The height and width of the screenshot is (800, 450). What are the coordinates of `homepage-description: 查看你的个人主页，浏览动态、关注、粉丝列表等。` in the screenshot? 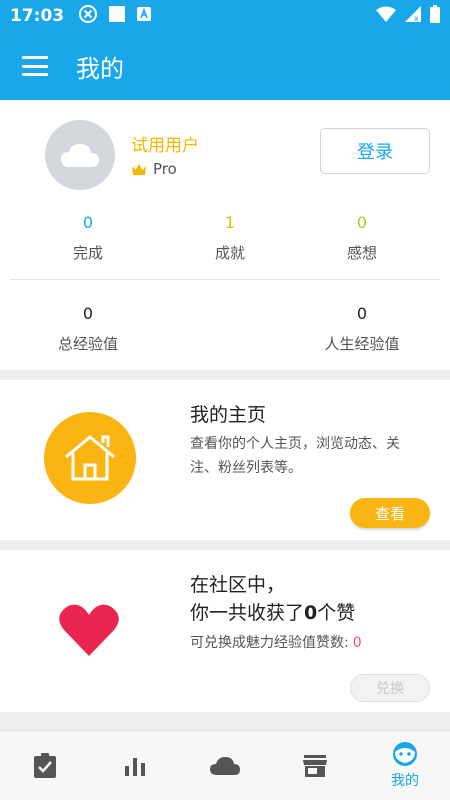 It's located at (295, 456).